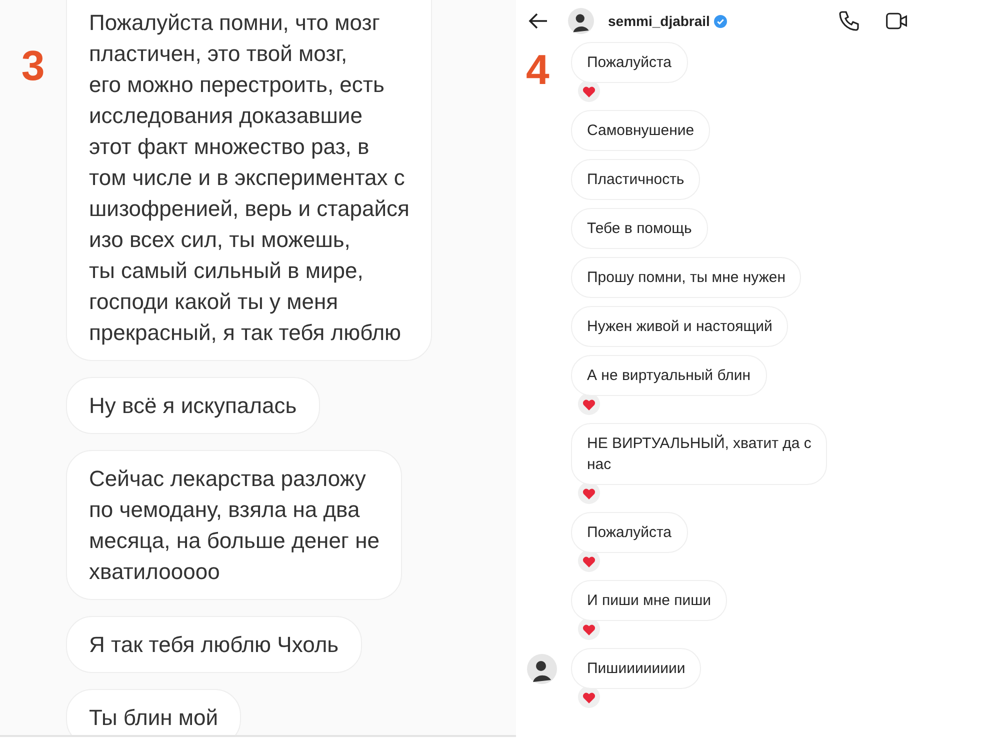 Image resolution: width=984 pixels, height=748 pixels. I want to click on message-bubble: А не виртуальный блин, so click(669, 375).